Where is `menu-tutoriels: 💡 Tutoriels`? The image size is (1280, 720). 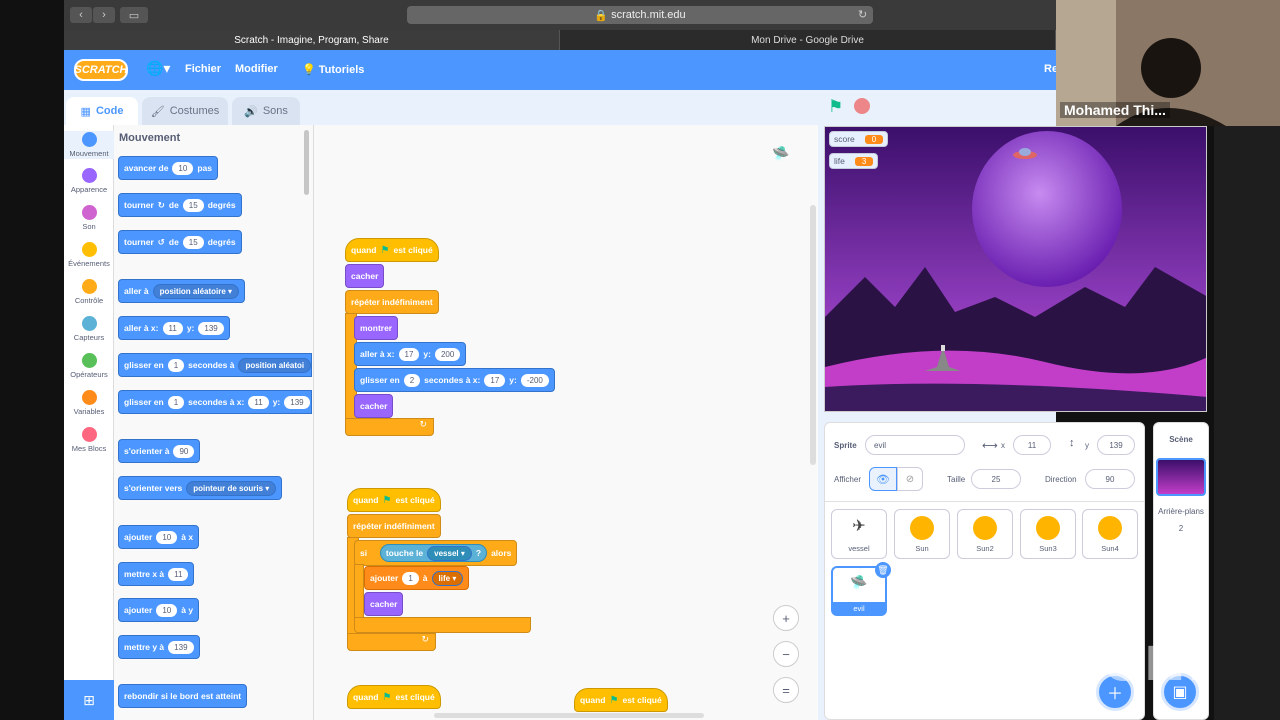 menu-tutoriels: 💡 Tutoriels is located at coordinates (333, 69).